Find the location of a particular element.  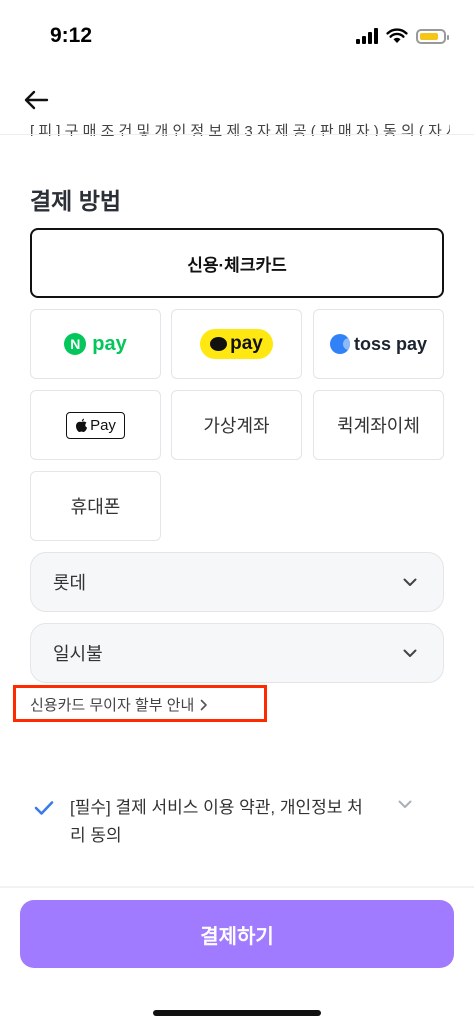

installment-select: 일시불 is located at coordinates (237, 653).